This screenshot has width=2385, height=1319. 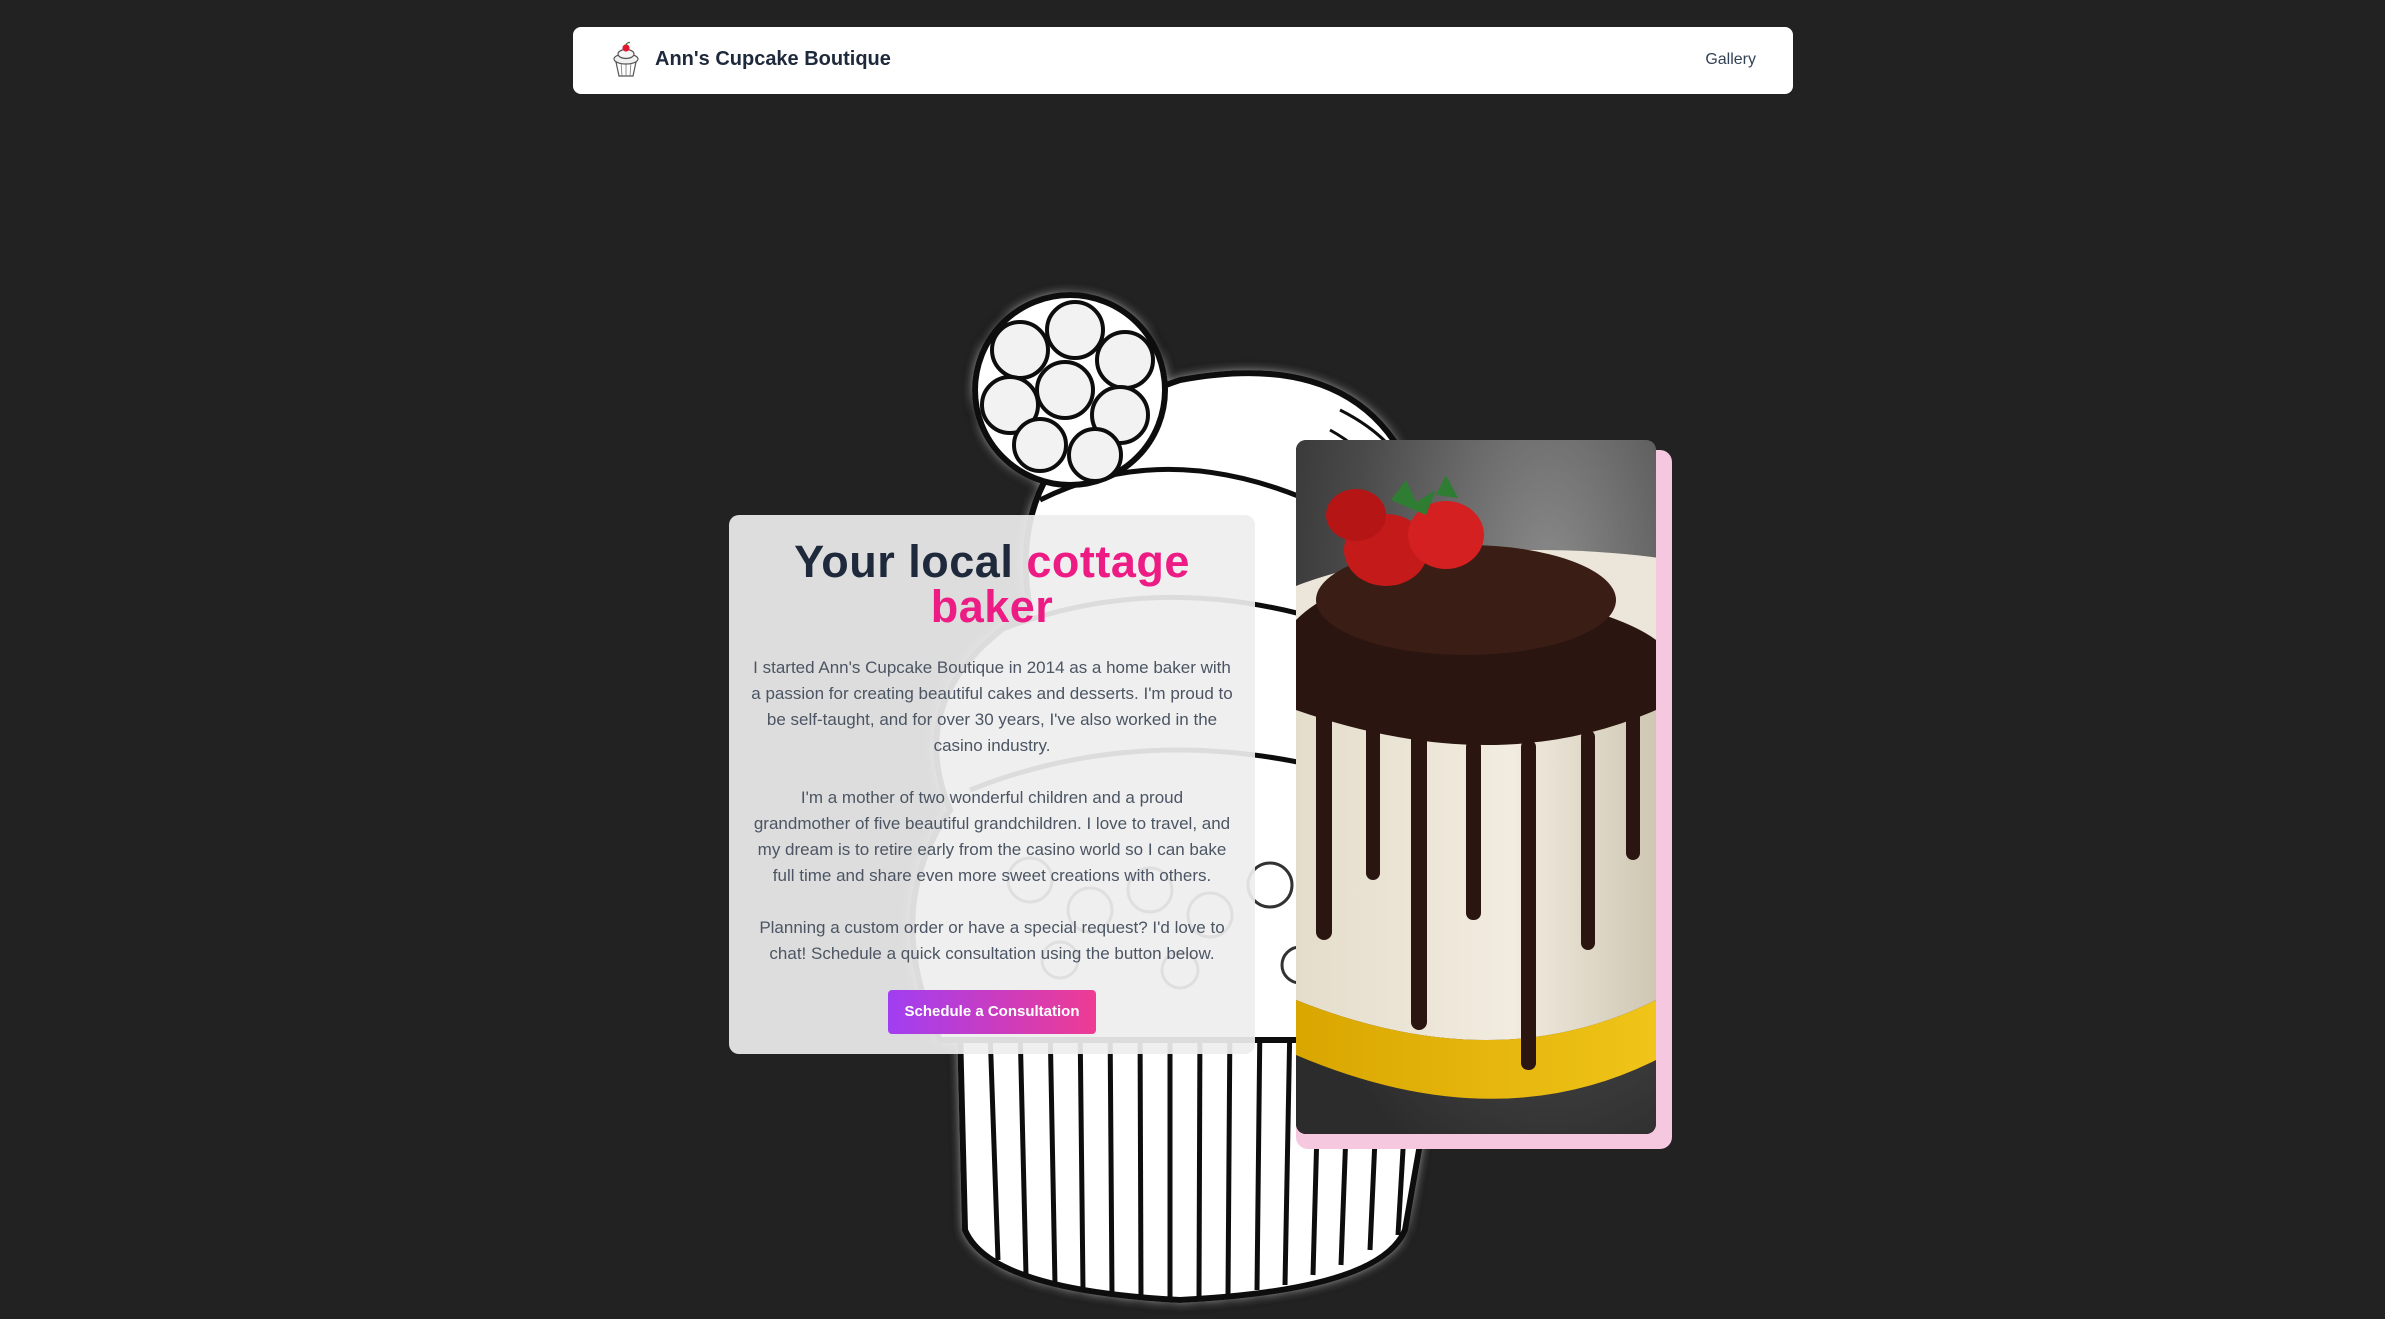 What do you see at coordinates (1183, 60) in the screenshot?
I see `navbar: Ann's Cupcake Boutique Gallery` at bounding box center [1183, 60].